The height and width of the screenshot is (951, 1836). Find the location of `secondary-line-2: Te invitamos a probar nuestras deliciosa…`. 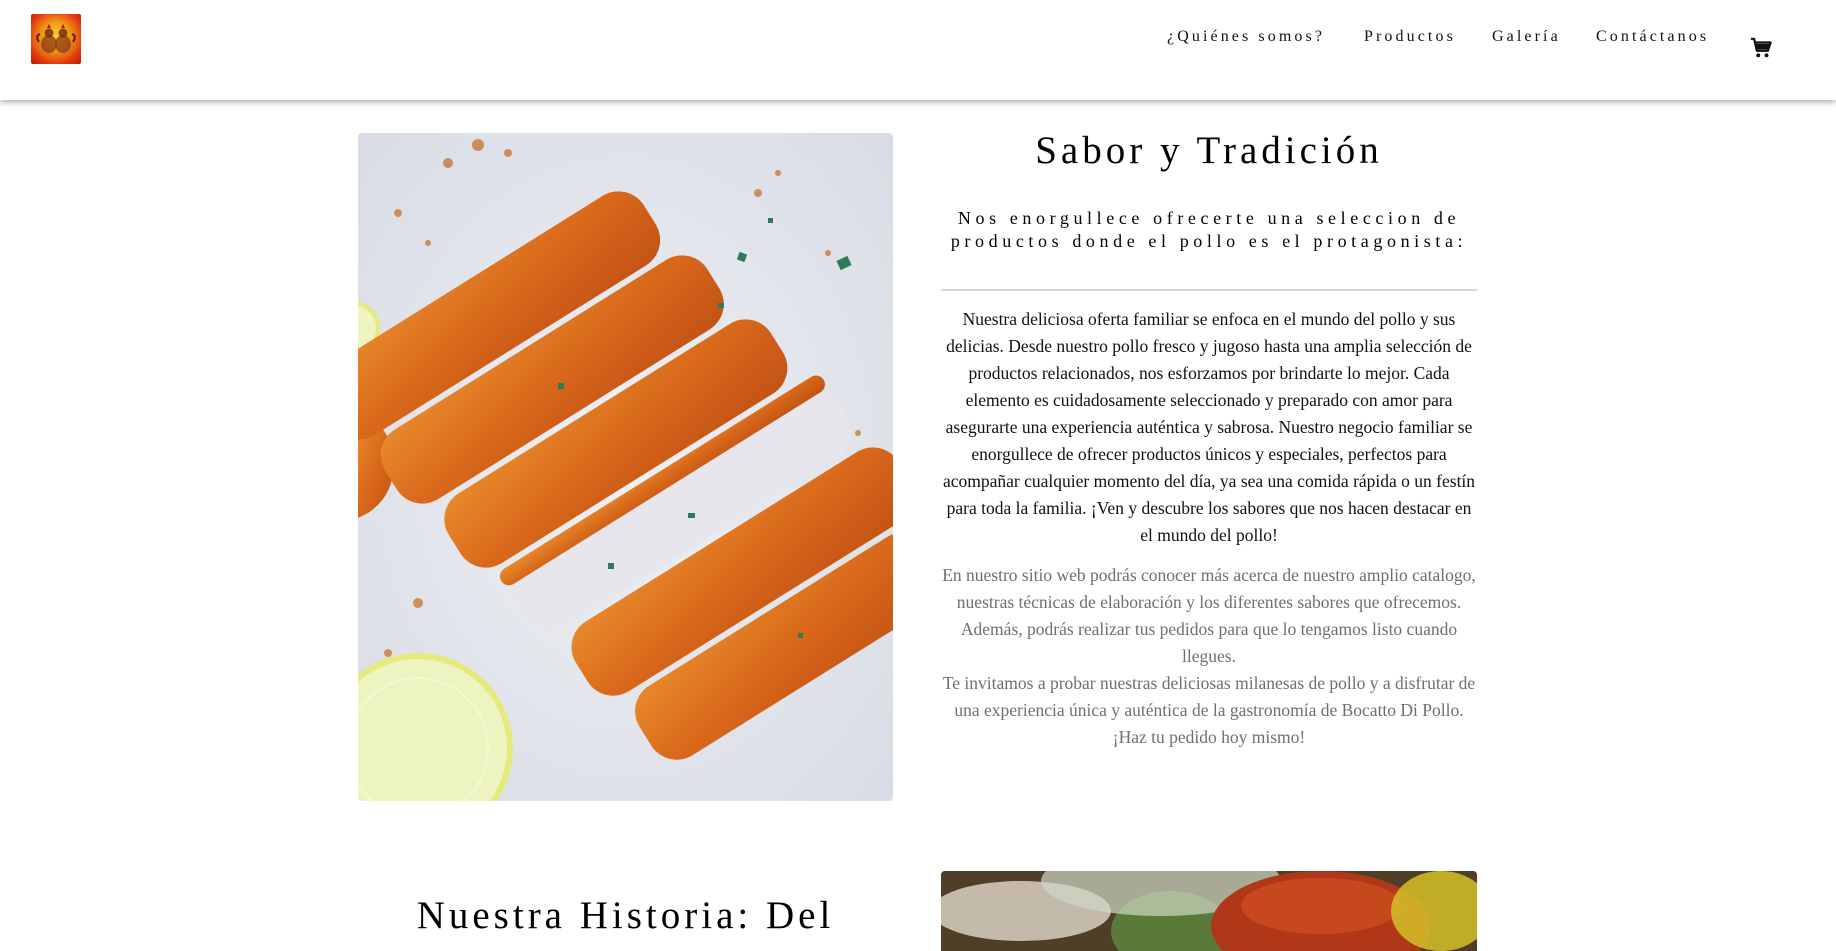

secondary-line-2: Te invitamos a probar nuestras deliciosa… is located at coordinates (1209, 696).